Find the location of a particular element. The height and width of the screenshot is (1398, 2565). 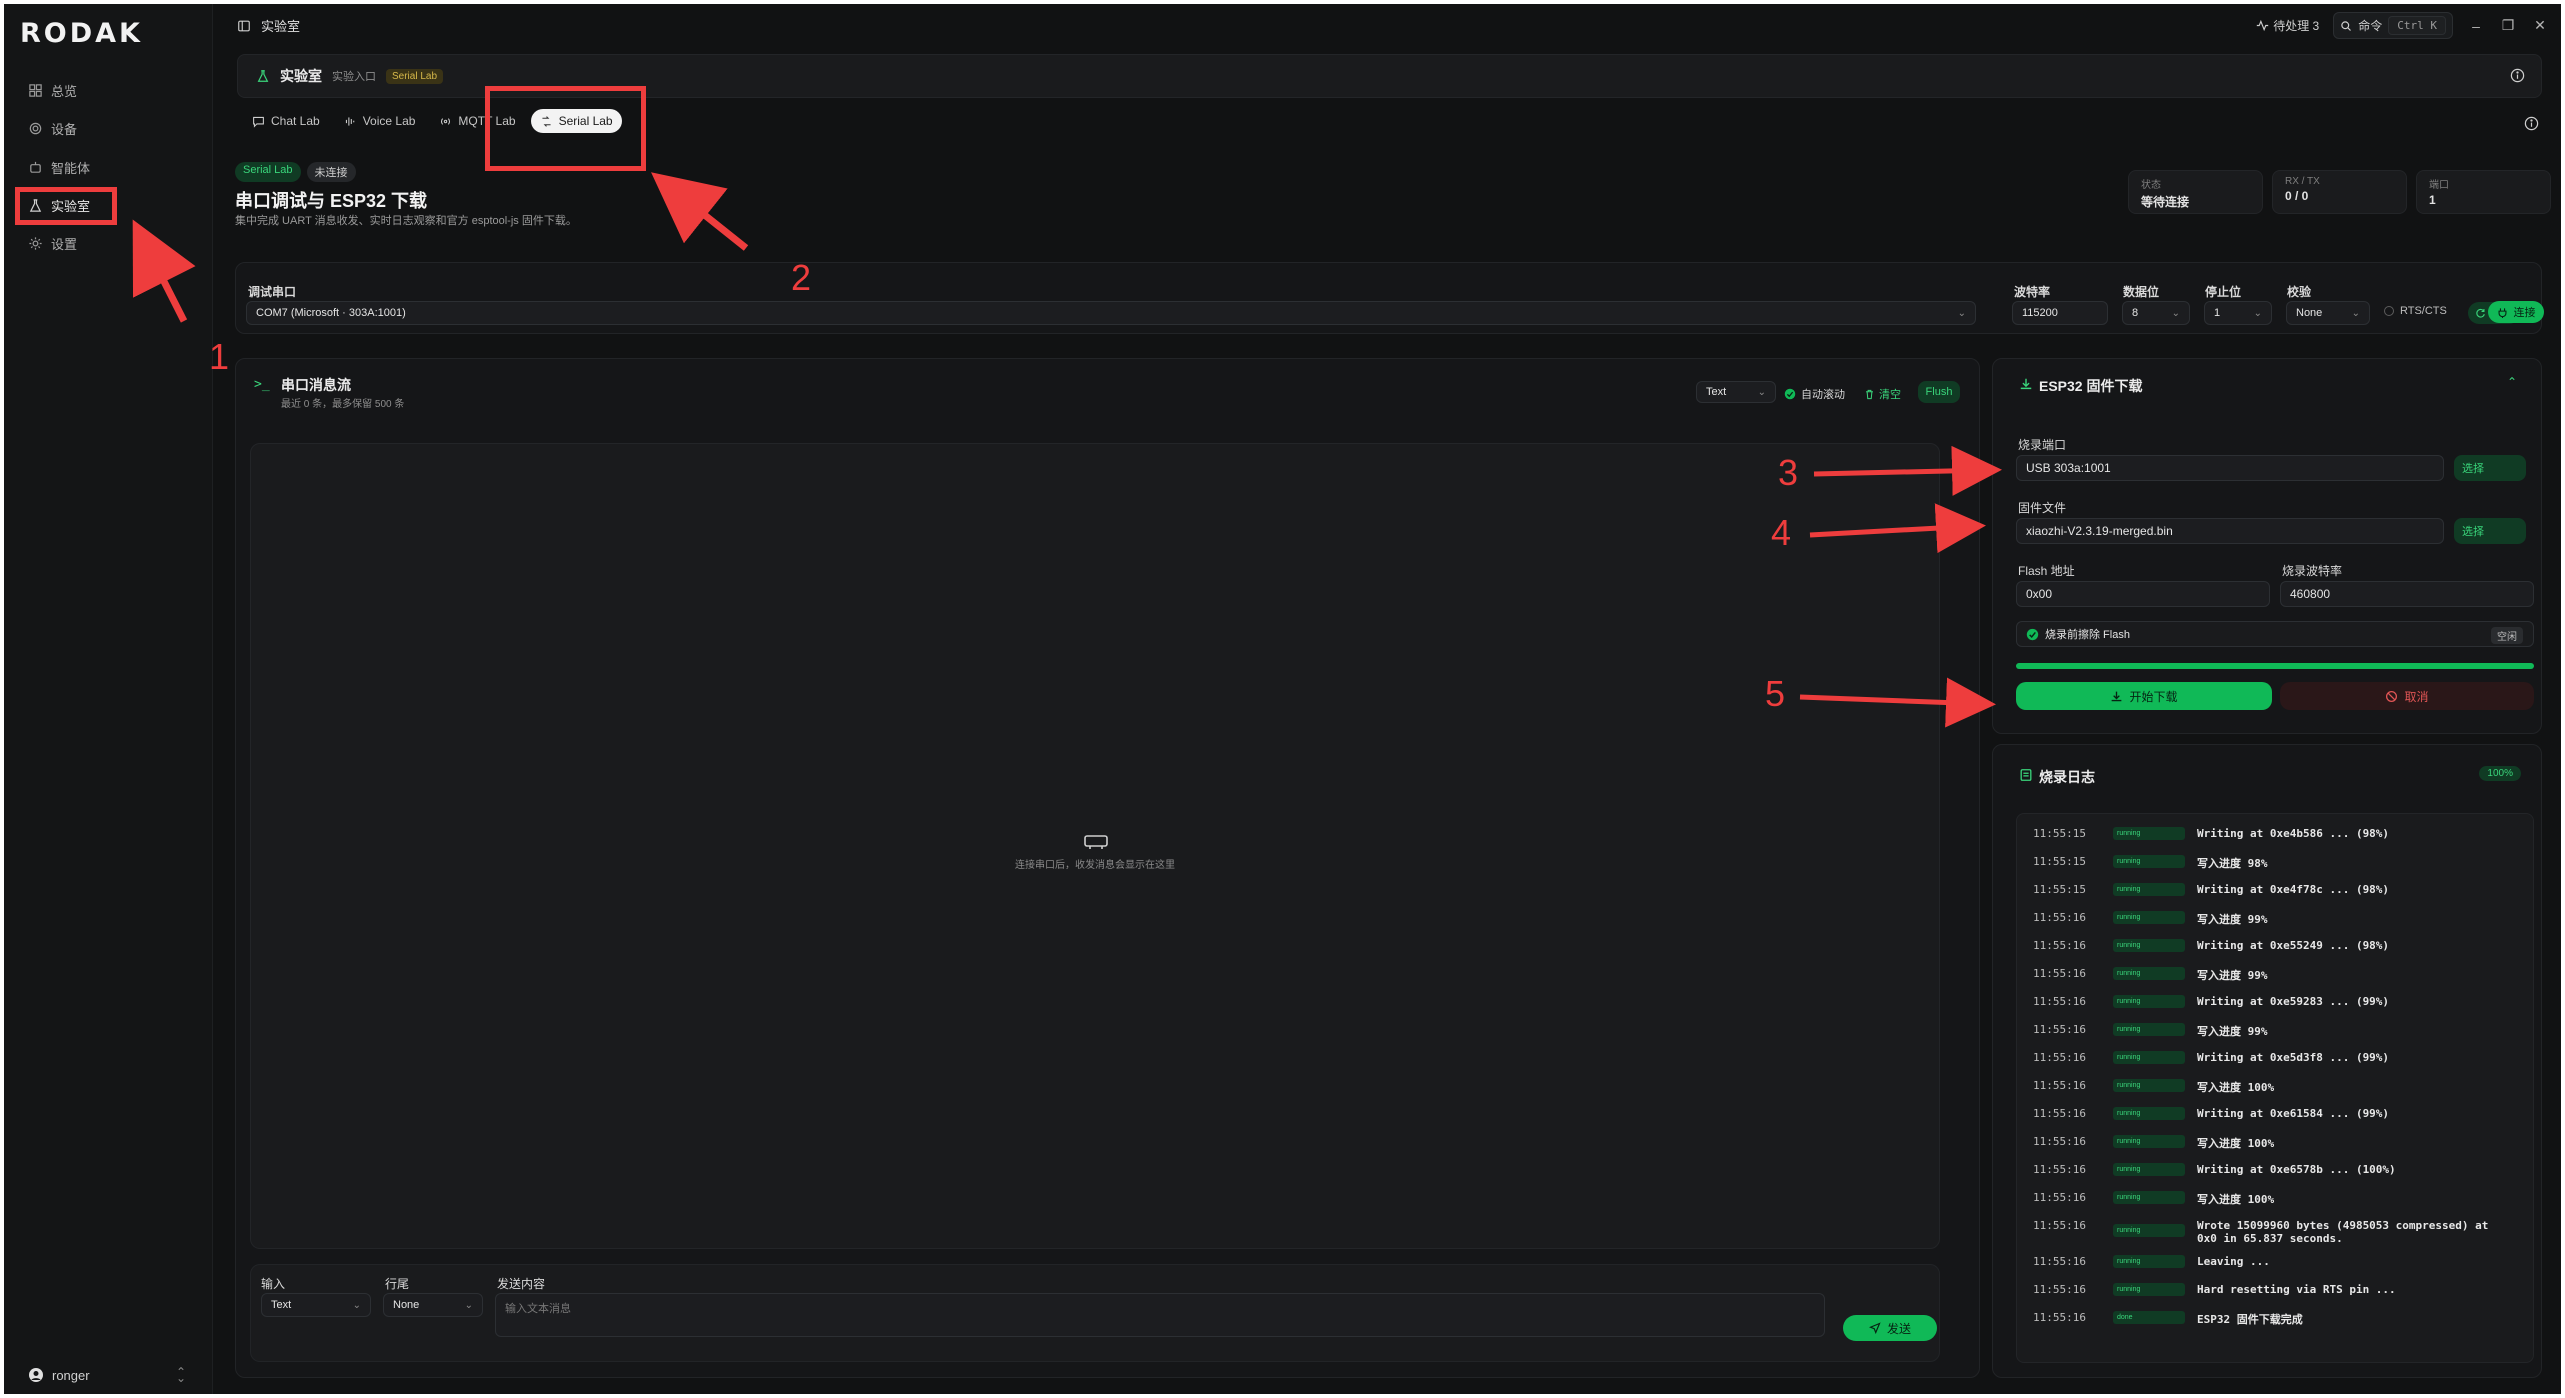

annotation-label-1: 1 is located at coordinates (219, 356).